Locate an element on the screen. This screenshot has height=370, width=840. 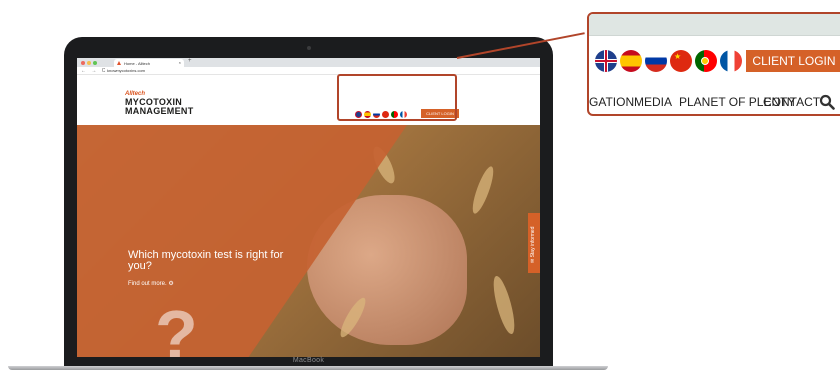
maximize-window-icon is located at coordinates (95, 63).